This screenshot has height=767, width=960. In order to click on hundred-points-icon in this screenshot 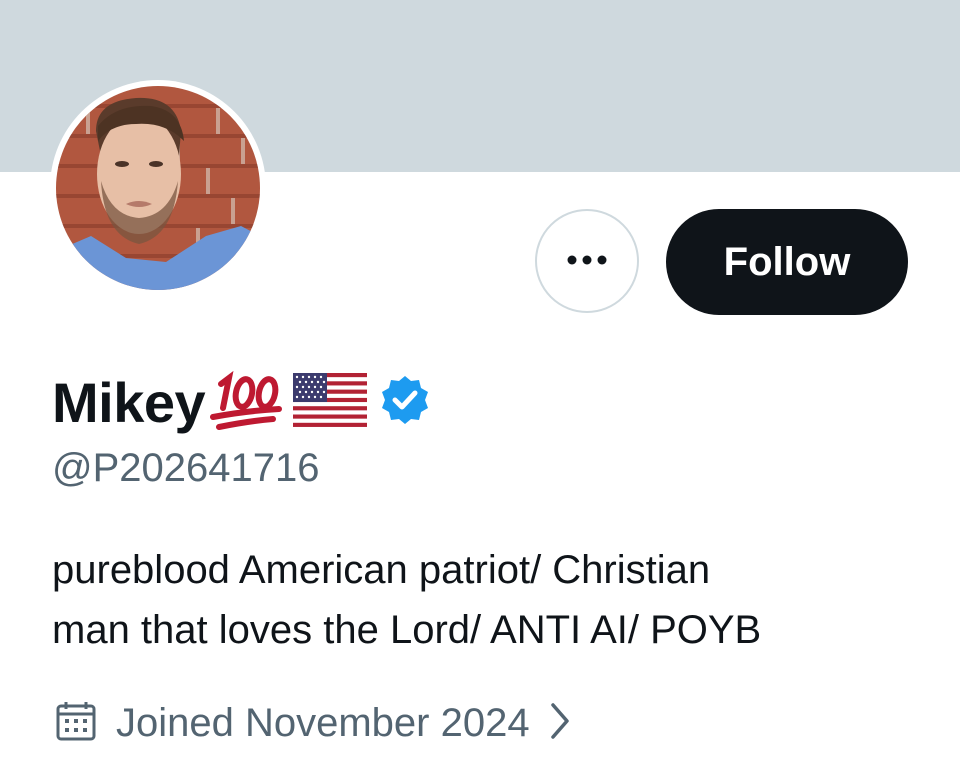, I will do `click(247, 402)`.